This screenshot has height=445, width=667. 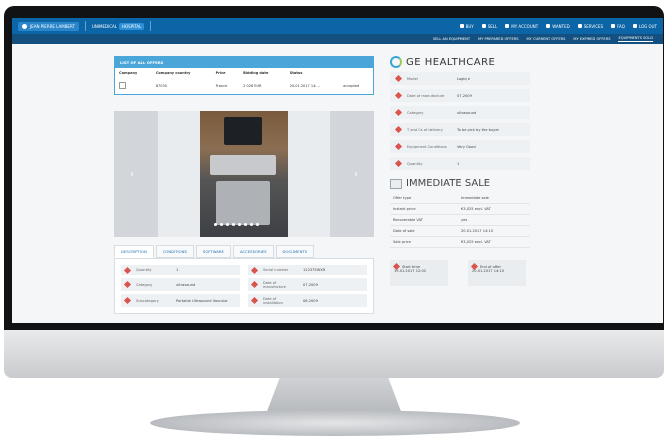 What do you see at coordinates (334, 396) in the screenshot?
I see `monitor-stand-neck` at bounding box center [334, 396].